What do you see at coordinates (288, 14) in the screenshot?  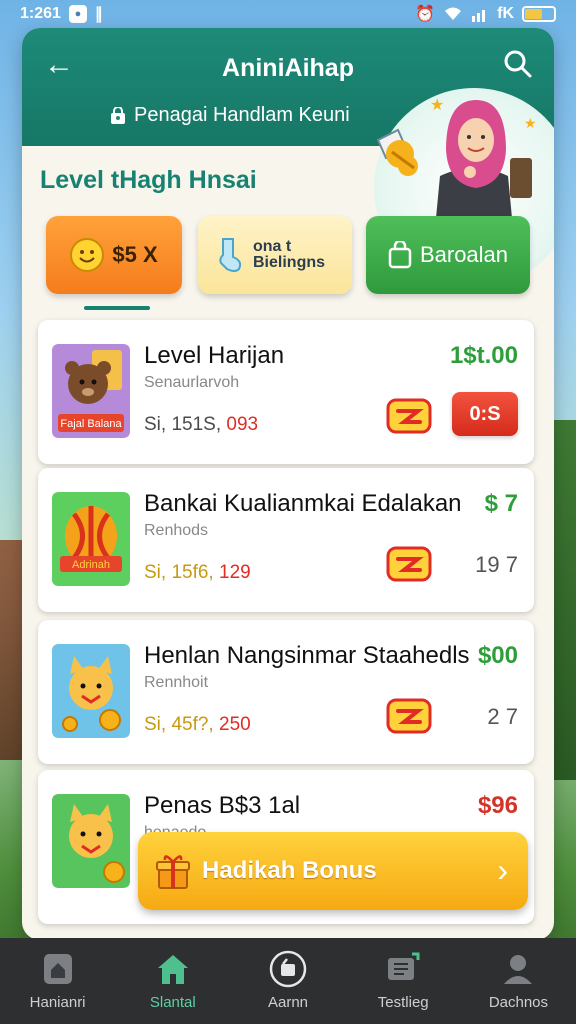 I see `status-bar: 1:261 ● ∥ ⏰ fK` at bounding box center [288, 14].